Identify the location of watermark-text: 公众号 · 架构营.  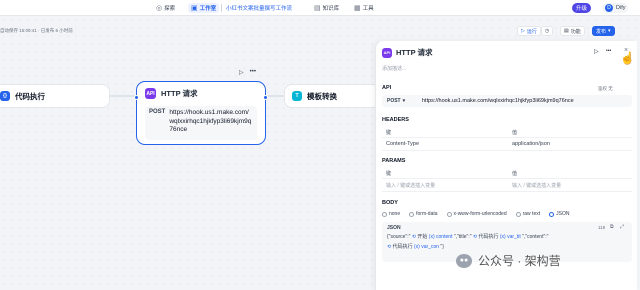
(519, 261).